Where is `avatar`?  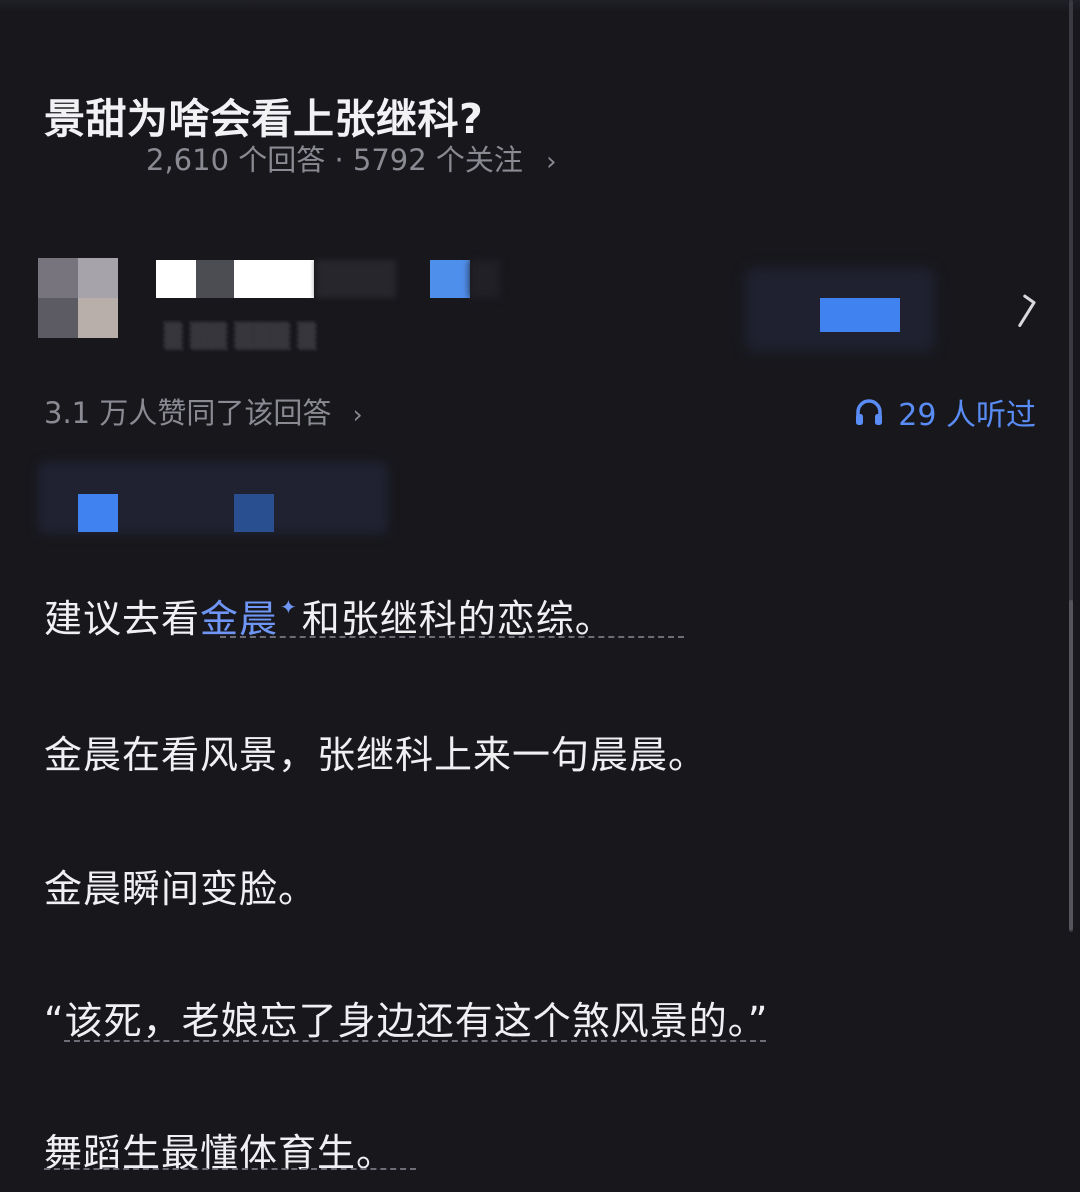
avatar is located at coordinates (78, 298).